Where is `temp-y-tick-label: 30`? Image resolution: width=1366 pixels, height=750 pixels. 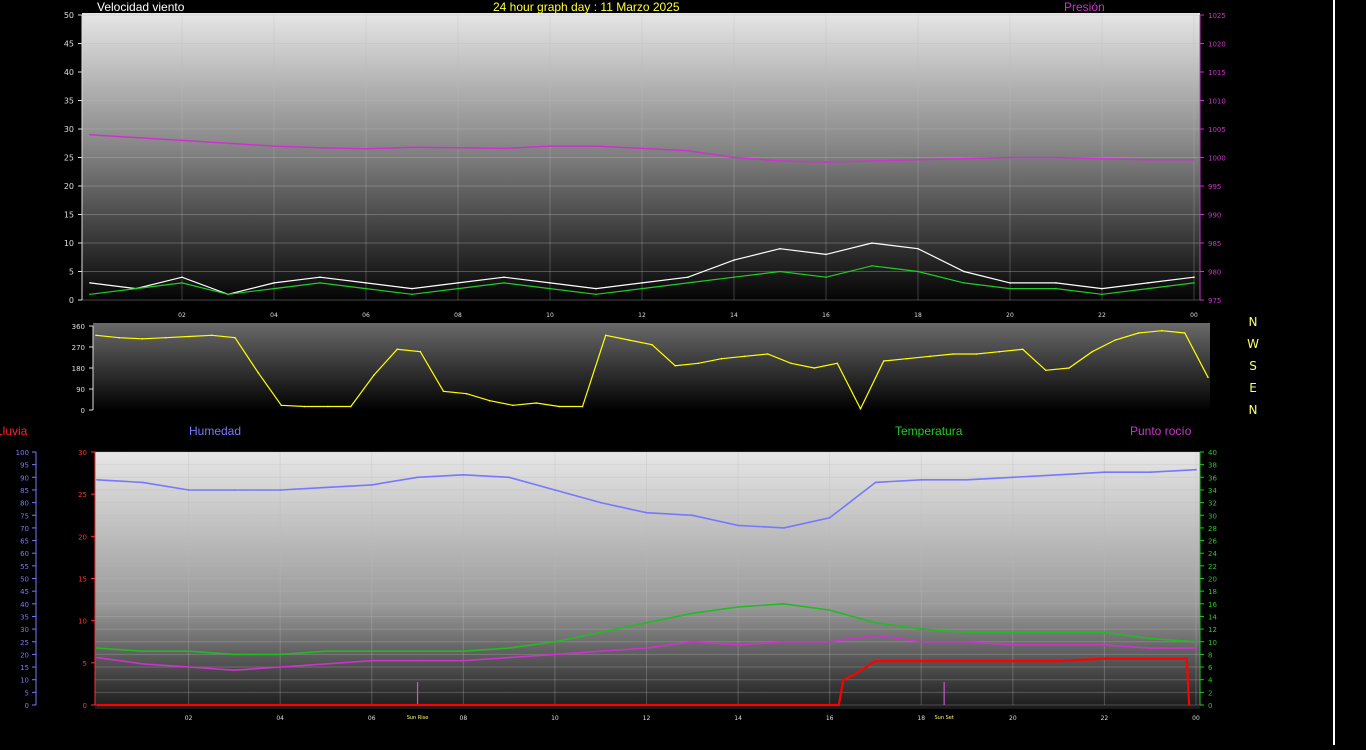
temp-y-tick-label: 30 is located at coordinates (1212, 516).